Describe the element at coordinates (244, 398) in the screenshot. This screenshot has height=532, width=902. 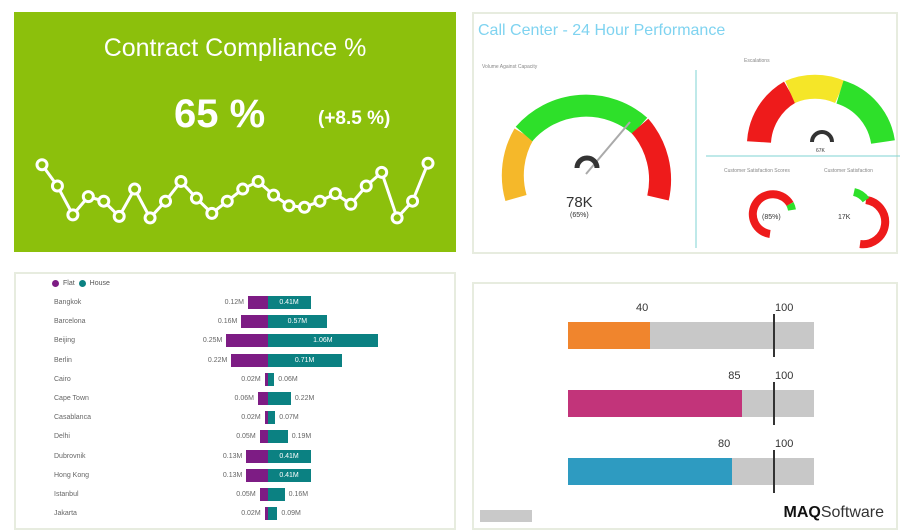
I see `flat-value: 0.06M` at that location.